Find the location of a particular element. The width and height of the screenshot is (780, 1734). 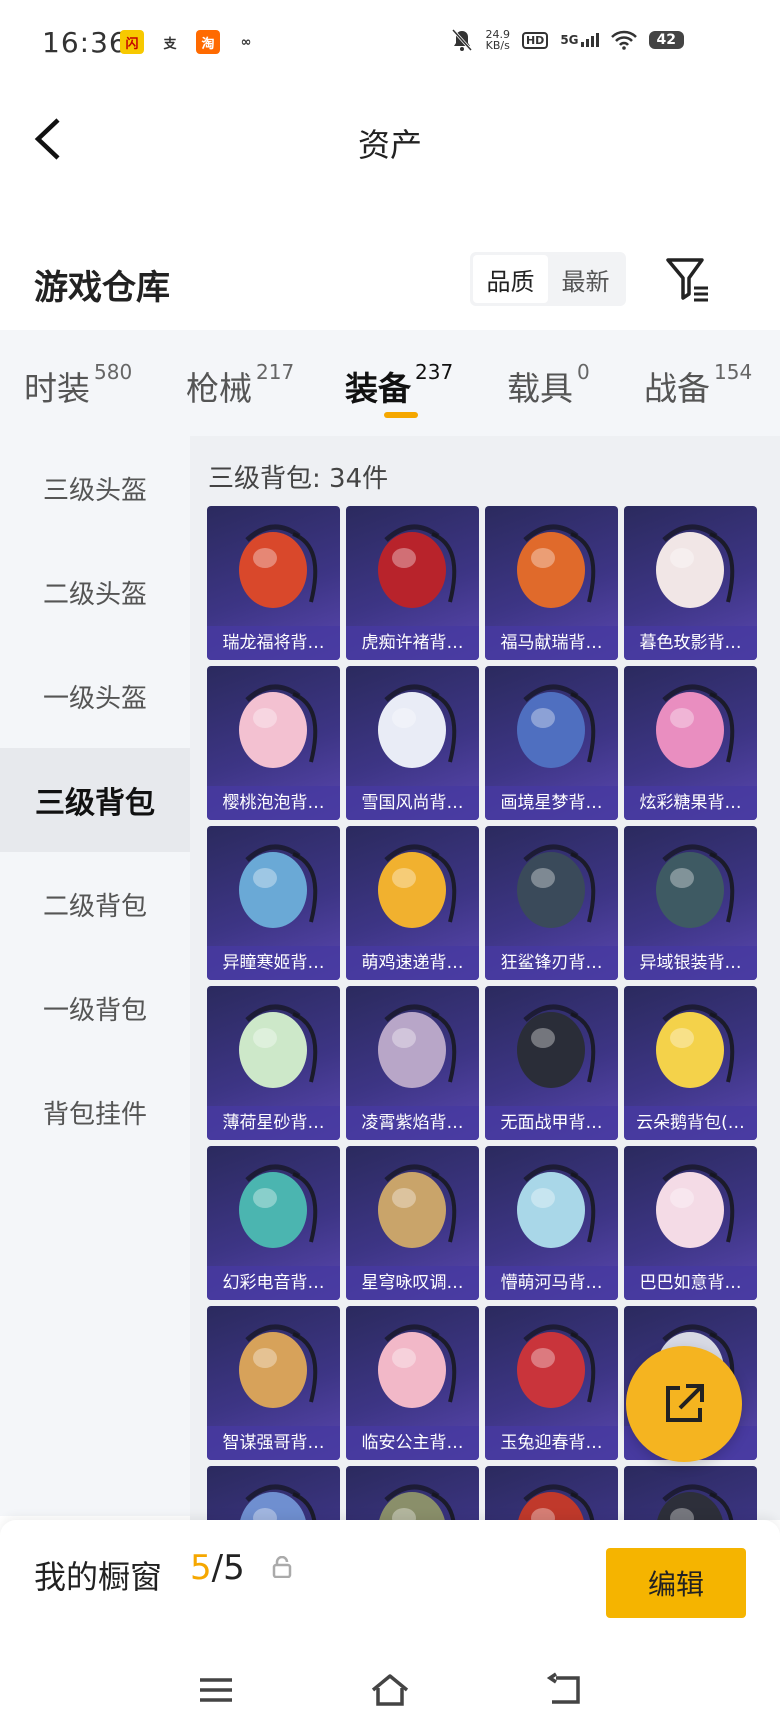

taobao-icon: 淘 is located at coordinates (208, 42).